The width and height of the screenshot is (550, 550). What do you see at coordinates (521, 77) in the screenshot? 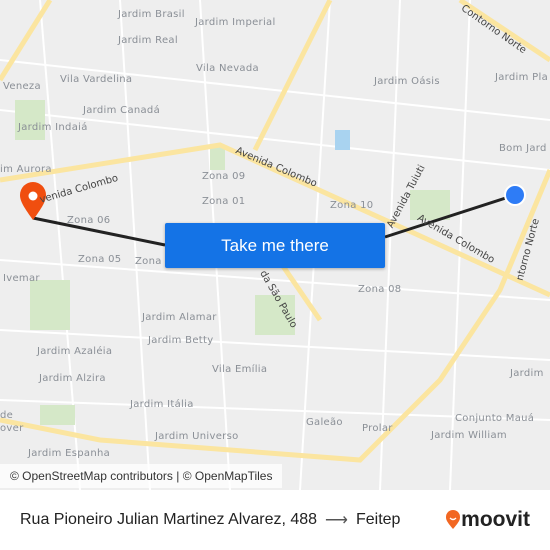
I see `map-label: Jardim Pla` at bounding box center [521, 77].